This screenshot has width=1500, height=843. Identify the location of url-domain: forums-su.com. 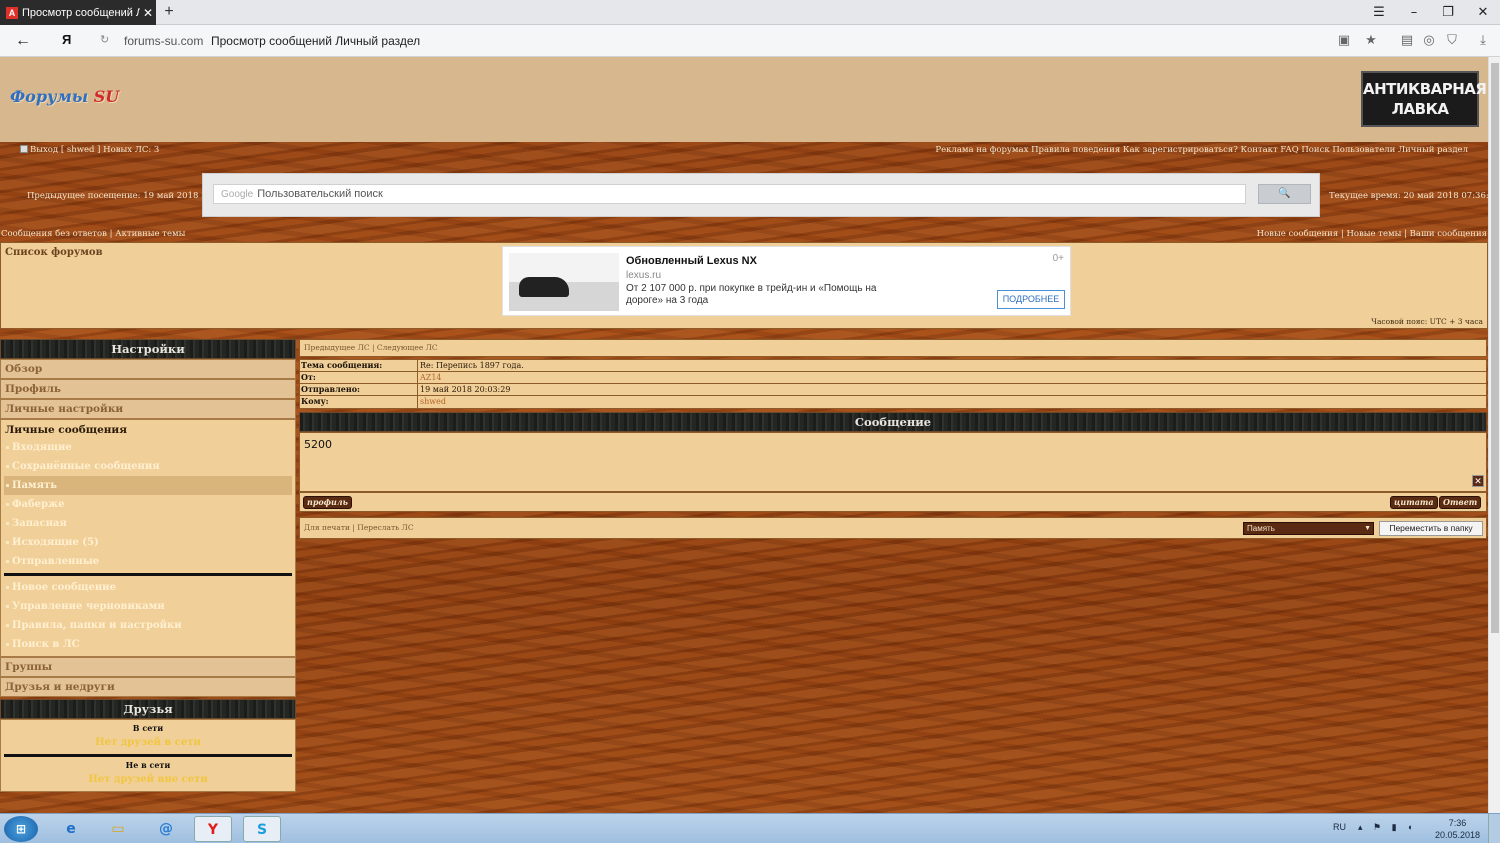
(163, 41).